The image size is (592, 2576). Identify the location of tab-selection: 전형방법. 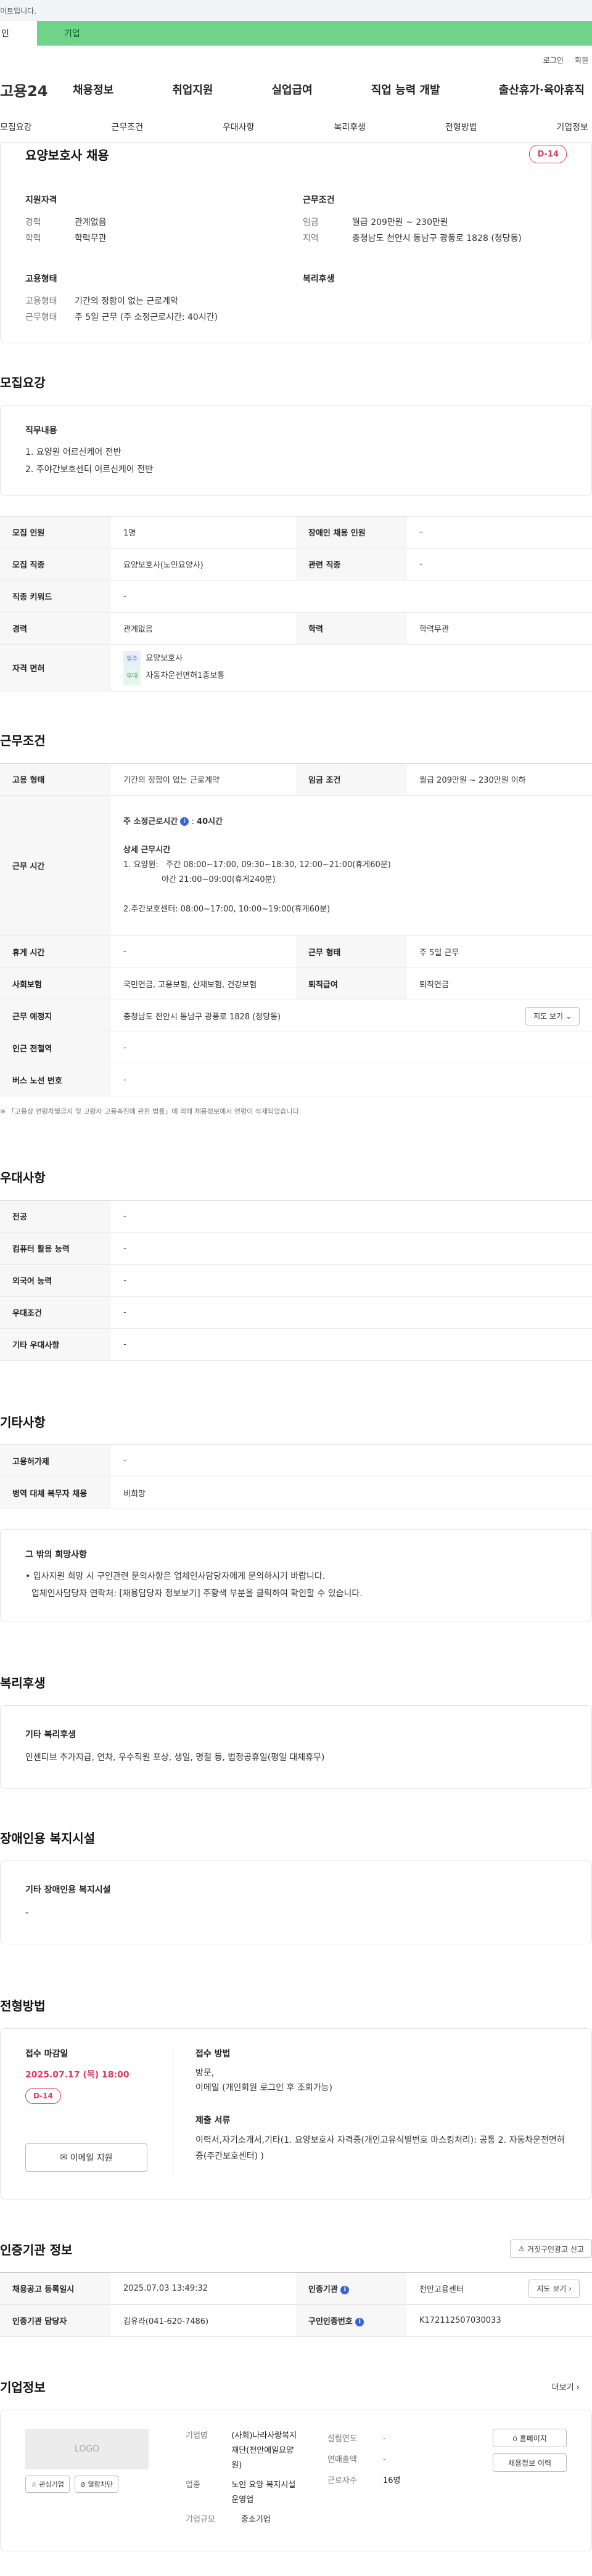
(461, 127).